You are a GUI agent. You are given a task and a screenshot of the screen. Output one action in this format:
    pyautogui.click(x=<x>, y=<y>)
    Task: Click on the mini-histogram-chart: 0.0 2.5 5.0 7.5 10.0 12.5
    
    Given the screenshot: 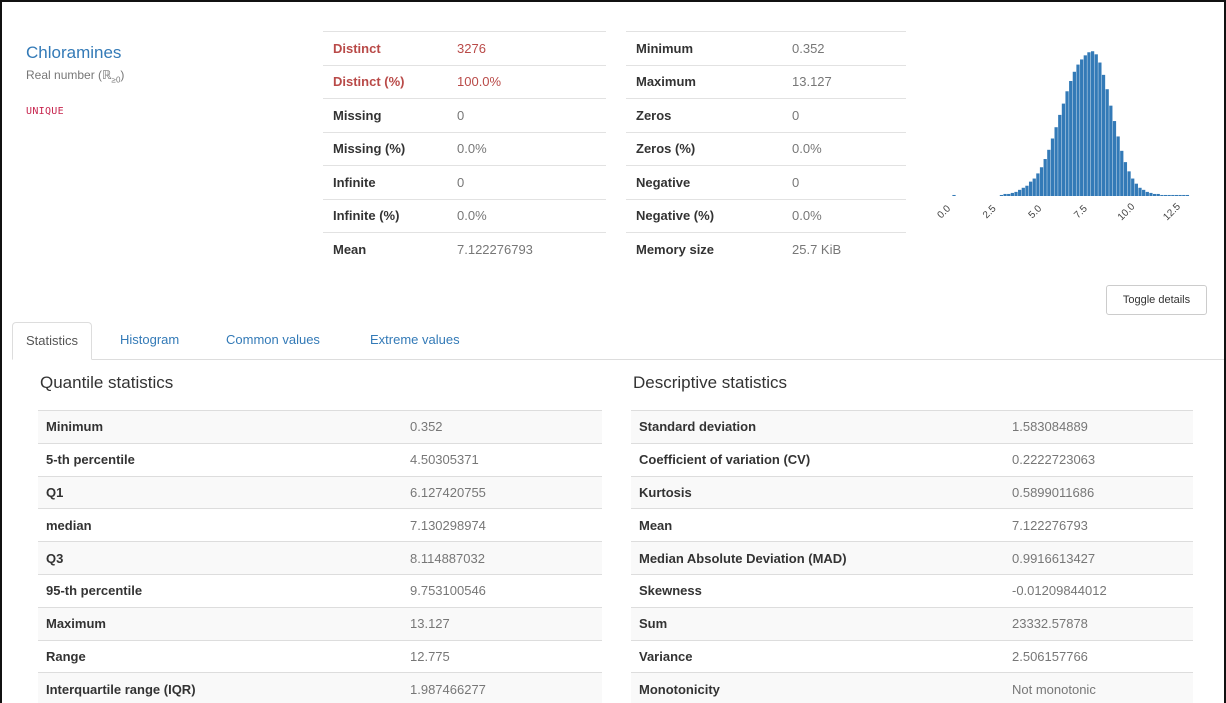 What is the action you would take?
    pyautogui.click(x=1063, y=137)
    